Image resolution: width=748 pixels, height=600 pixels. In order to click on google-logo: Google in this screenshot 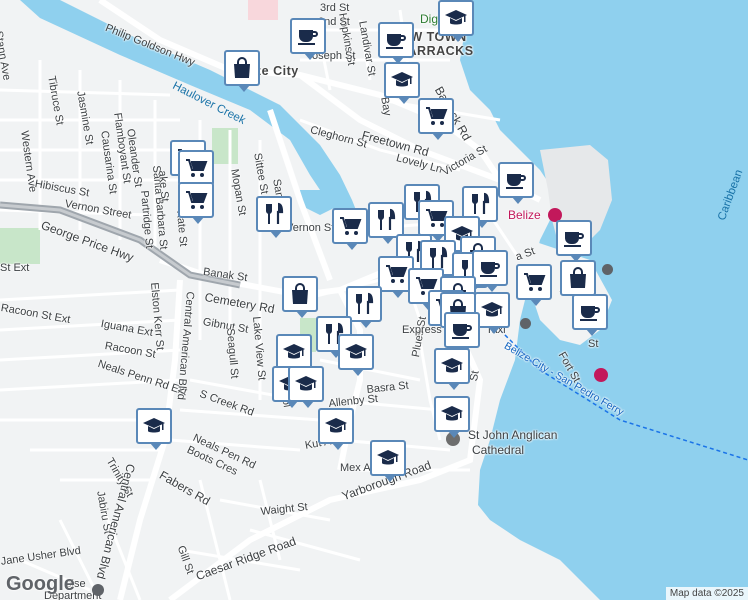, I will do `click(40, 584)`.